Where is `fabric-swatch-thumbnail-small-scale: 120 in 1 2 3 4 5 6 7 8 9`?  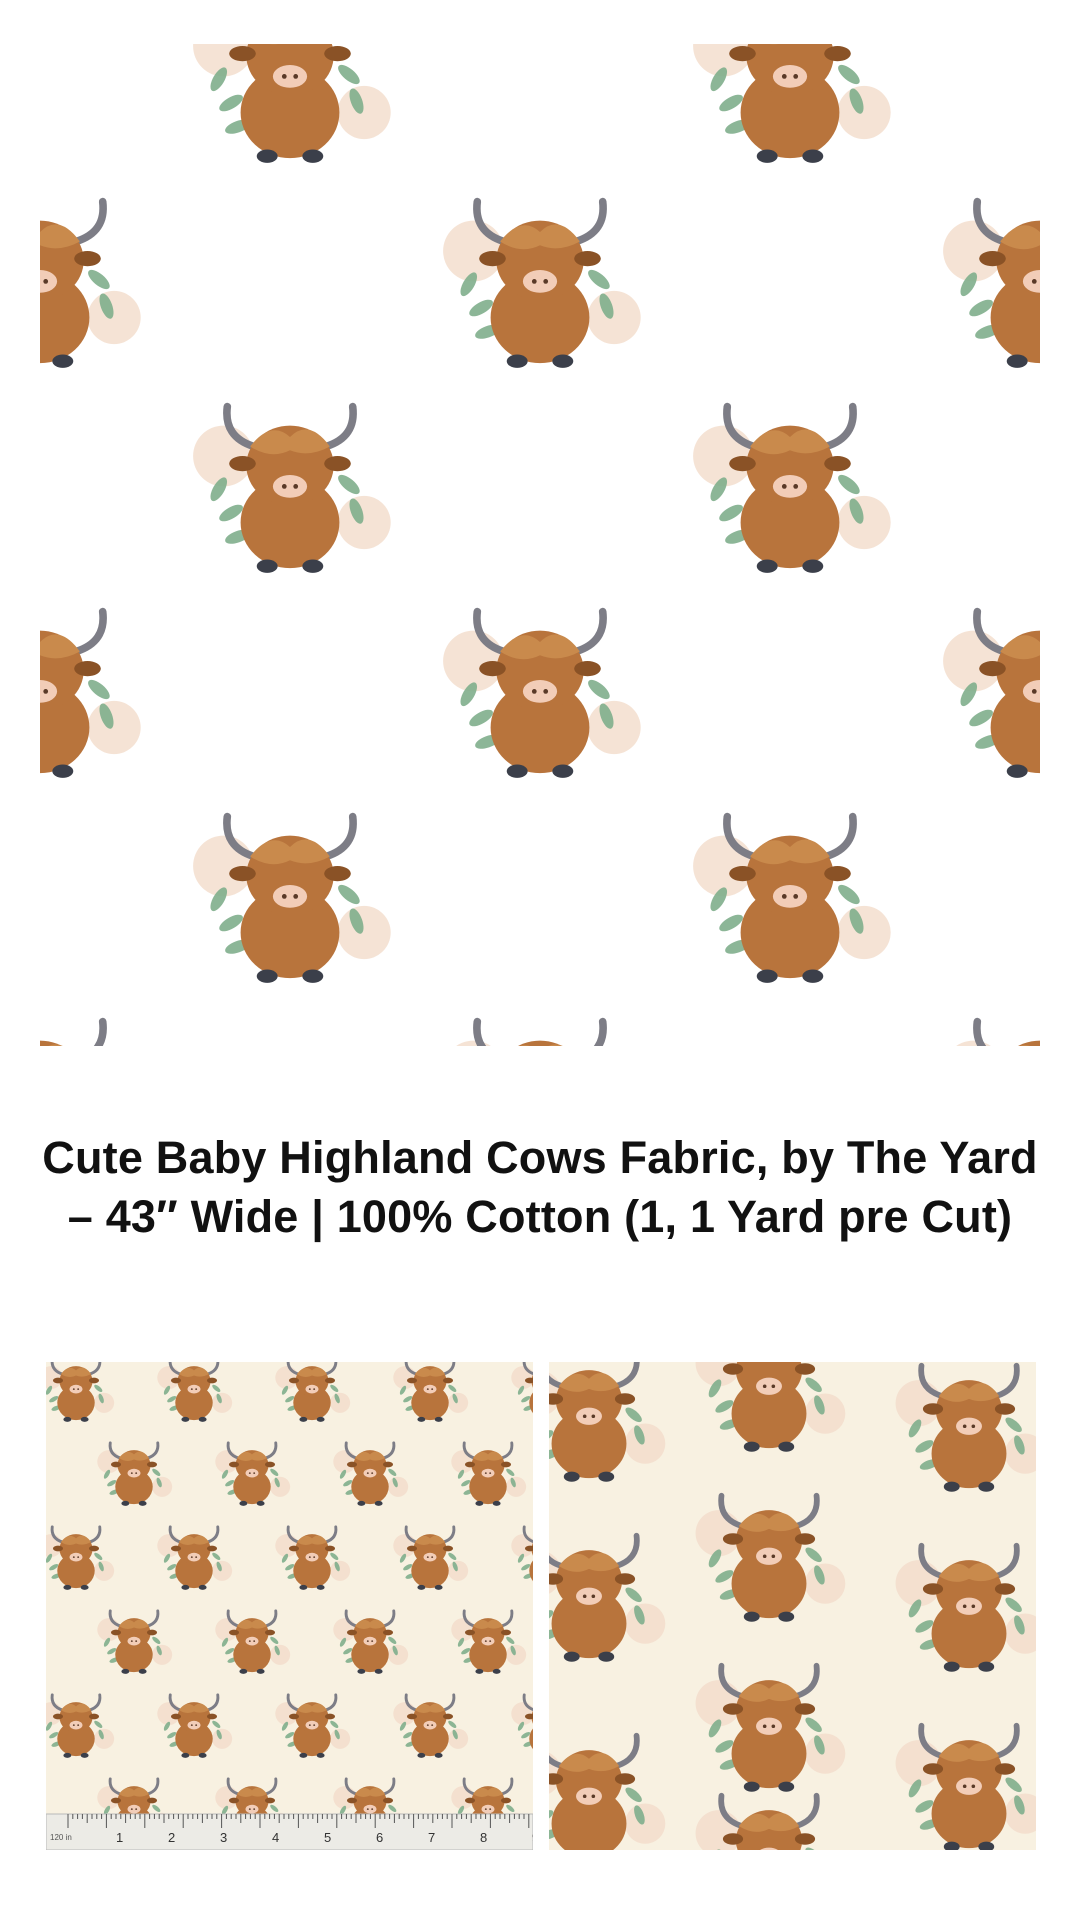 fabric-swatch-thumbnail-small-scale: 120 in 1 2 3 4 5 6 7 8 9 is located at coordinates (289, 1606).